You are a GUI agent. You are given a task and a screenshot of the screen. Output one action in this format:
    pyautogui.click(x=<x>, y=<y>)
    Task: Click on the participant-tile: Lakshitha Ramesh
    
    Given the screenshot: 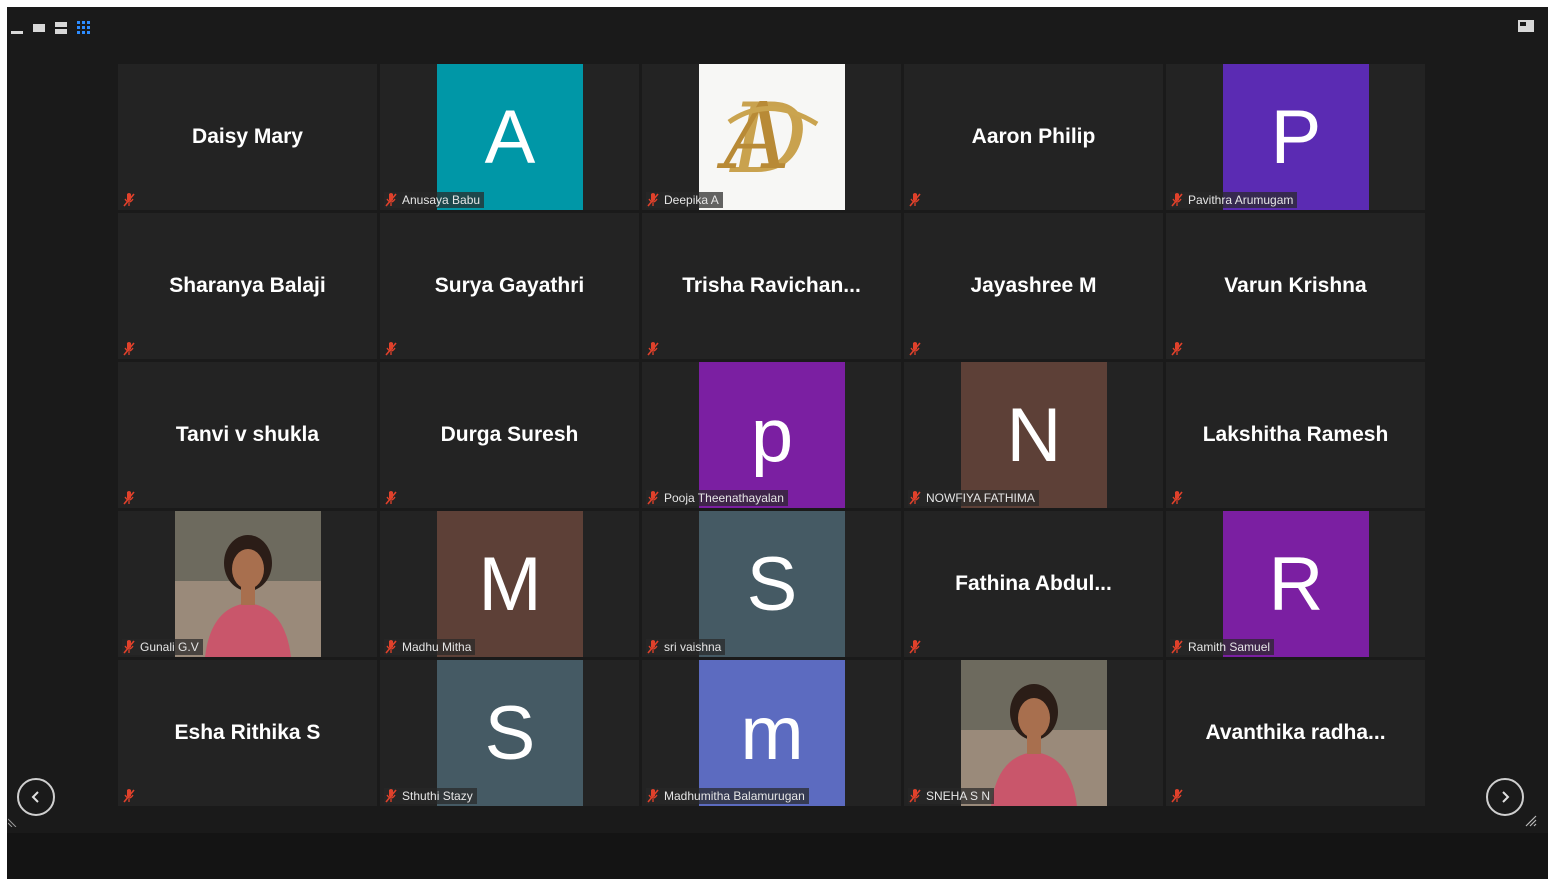 What is the action you would take?
    pyautogui.click(x=1295, y=435)
    